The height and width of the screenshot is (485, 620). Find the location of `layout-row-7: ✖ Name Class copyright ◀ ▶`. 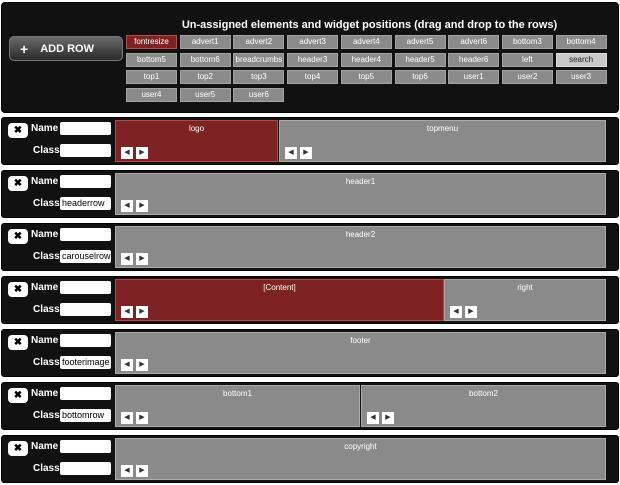

layout-row-7: ✖ Name Class copyright ◀ ▶ is located at coordinates (310, 459).